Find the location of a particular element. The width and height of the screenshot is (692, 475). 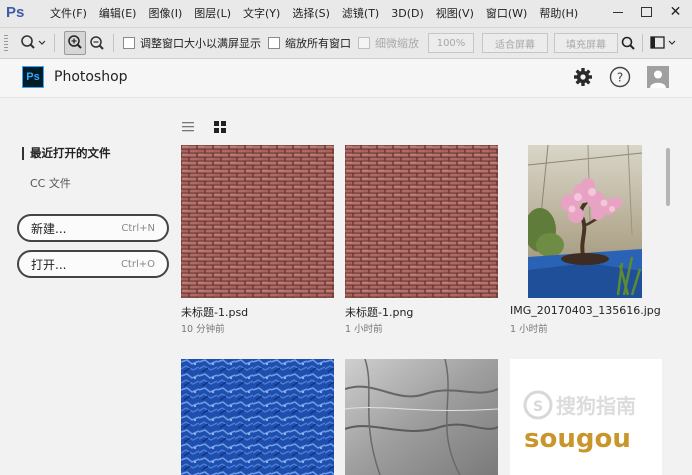

new-file-shortcut: Ctrl+N is located at coordinates (138, 228).